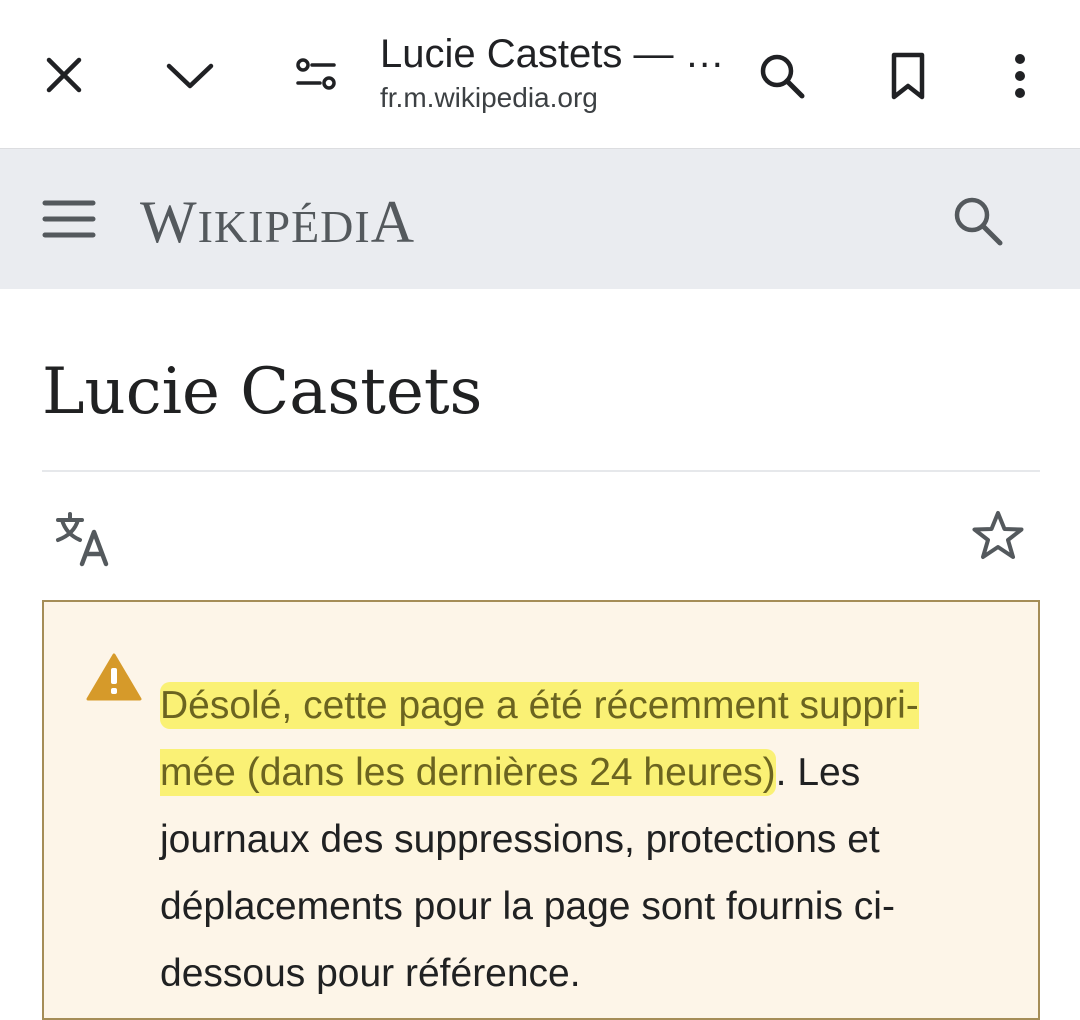 This screenshot has width=1080, height=1020. I want to click on browser-toolbar: Lucie Castets — … fr.m.wikipedia.org, so click(540, 74).